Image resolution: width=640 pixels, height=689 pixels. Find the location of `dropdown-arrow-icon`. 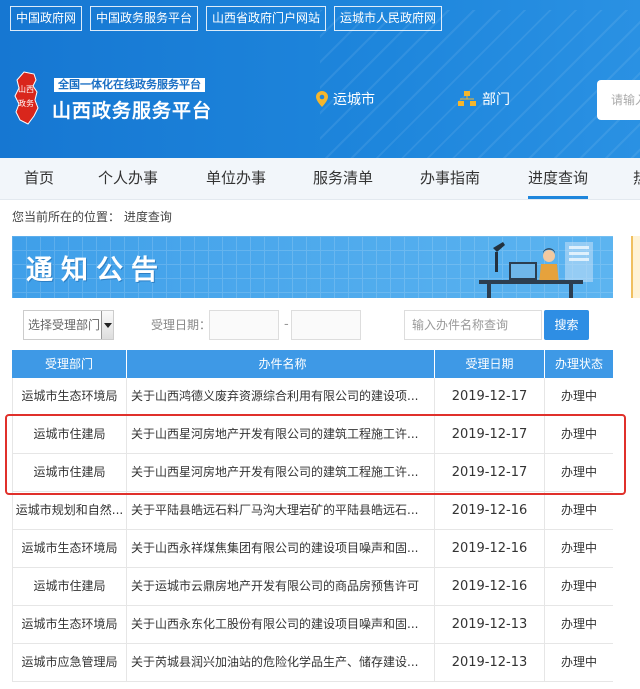

dropdown-arrow-icon is located at coordinates (107, 325).